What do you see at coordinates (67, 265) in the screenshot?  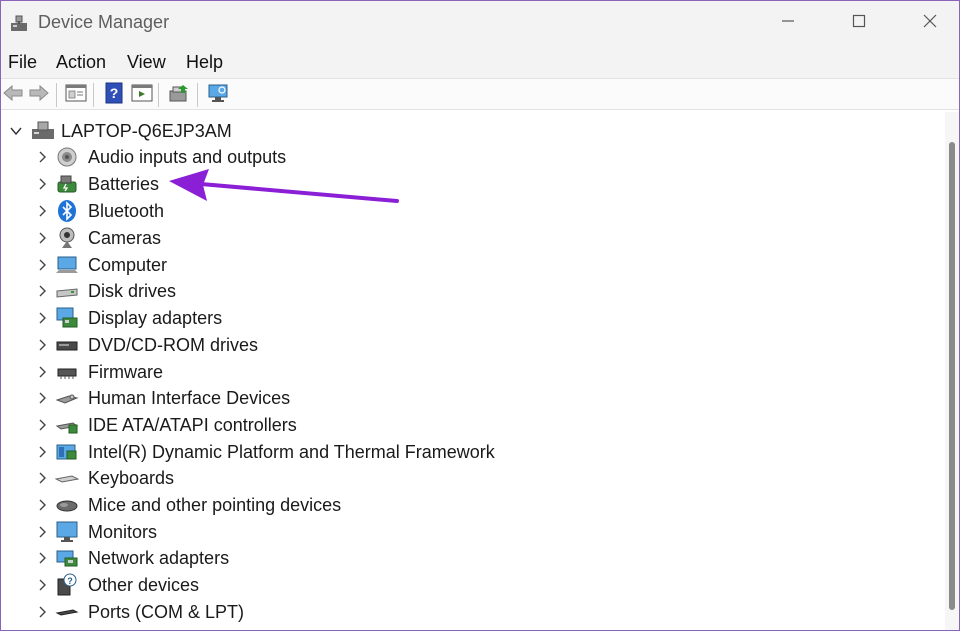 I see `computer-icon` at bounding box center [67, 265].